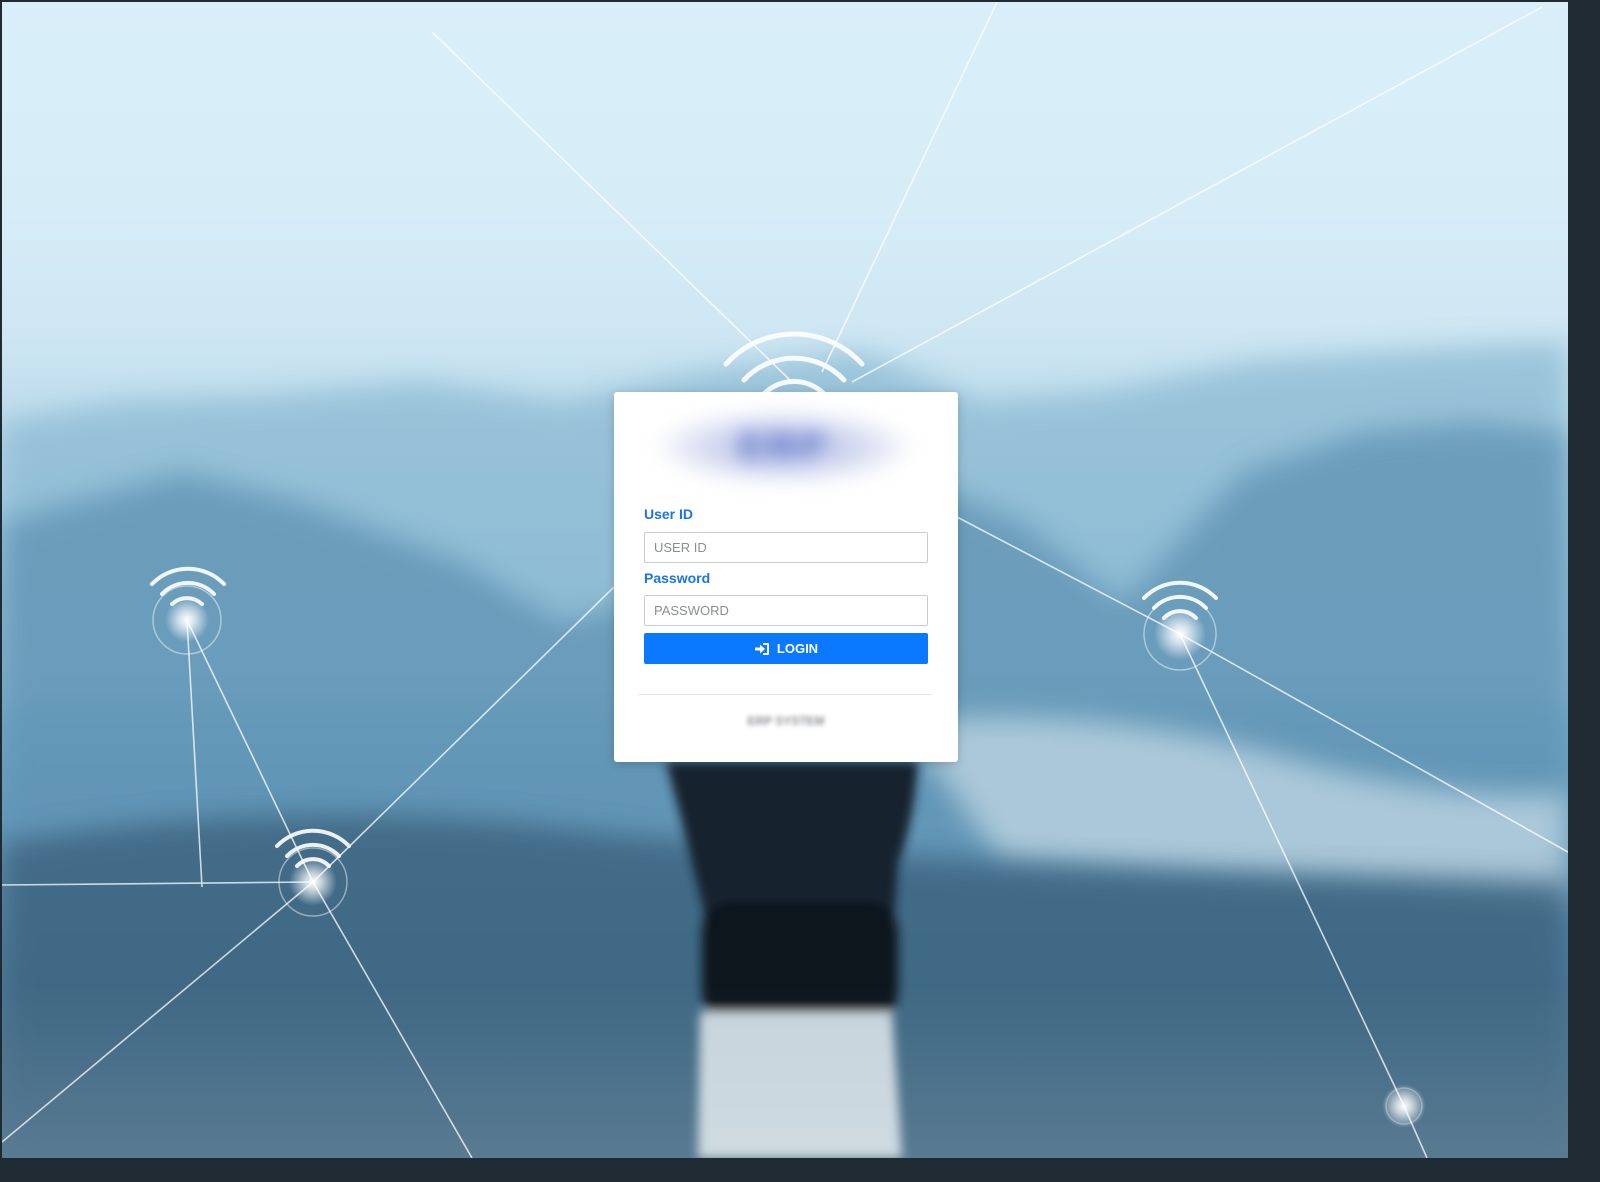 The width and height of the screenshot is (1600, 1182). Describe the element at coordinates (761, 648) in the screenshot. I see `sign-in-icon` at that location.